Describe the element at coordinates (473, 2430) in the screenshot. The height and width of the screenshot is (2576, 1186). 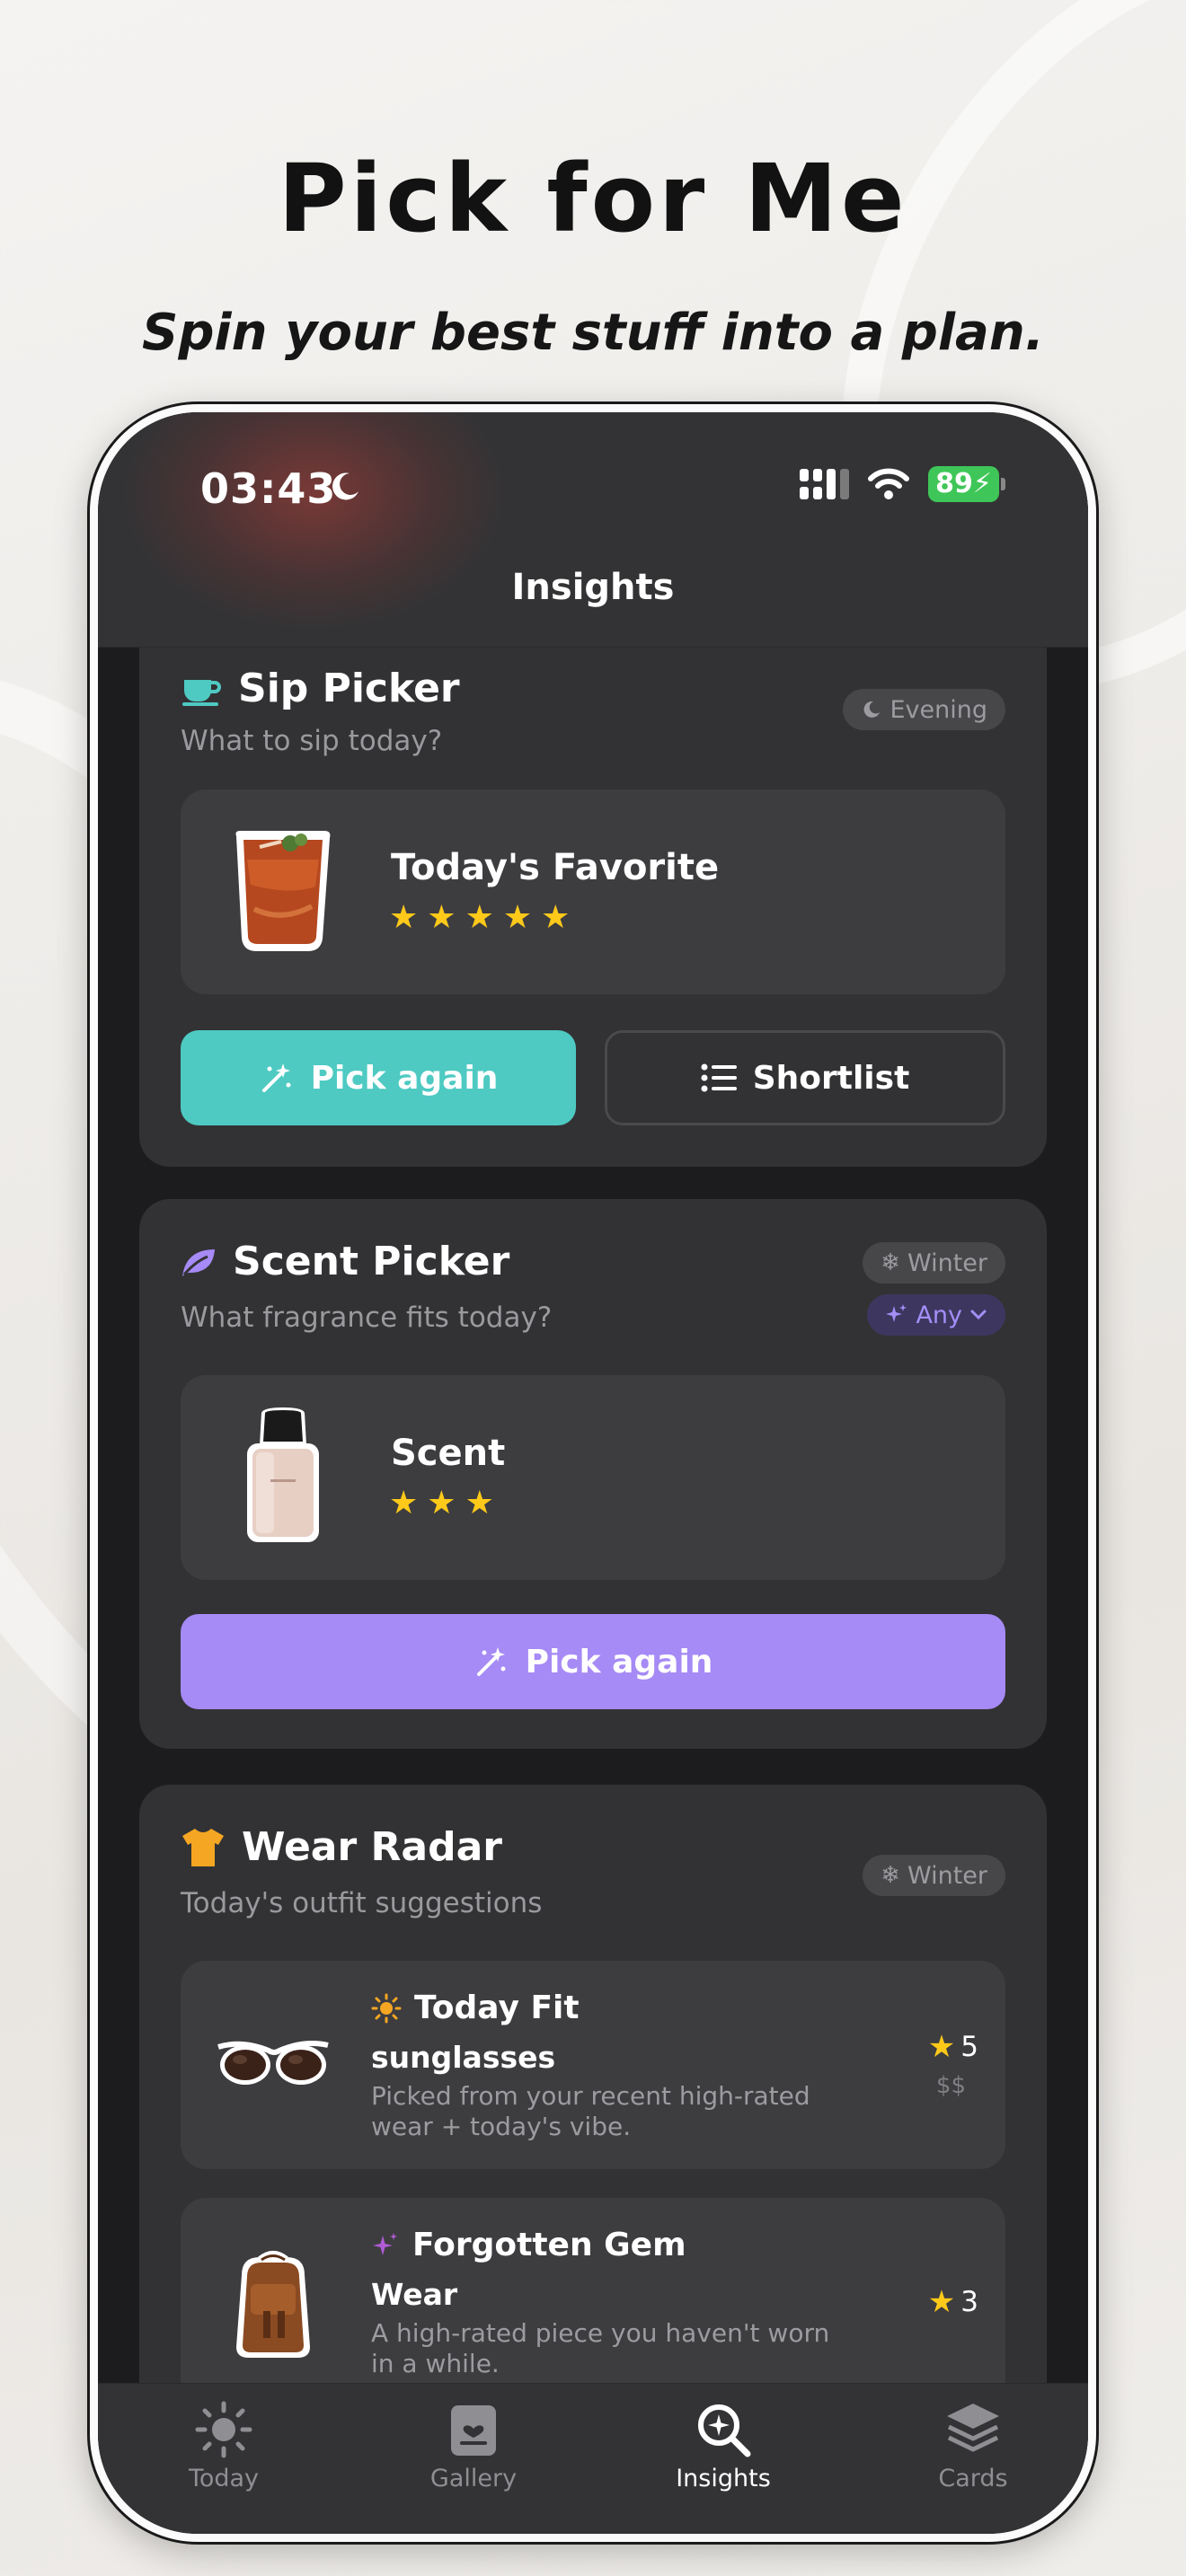
I see `gallery-icon` at that location.